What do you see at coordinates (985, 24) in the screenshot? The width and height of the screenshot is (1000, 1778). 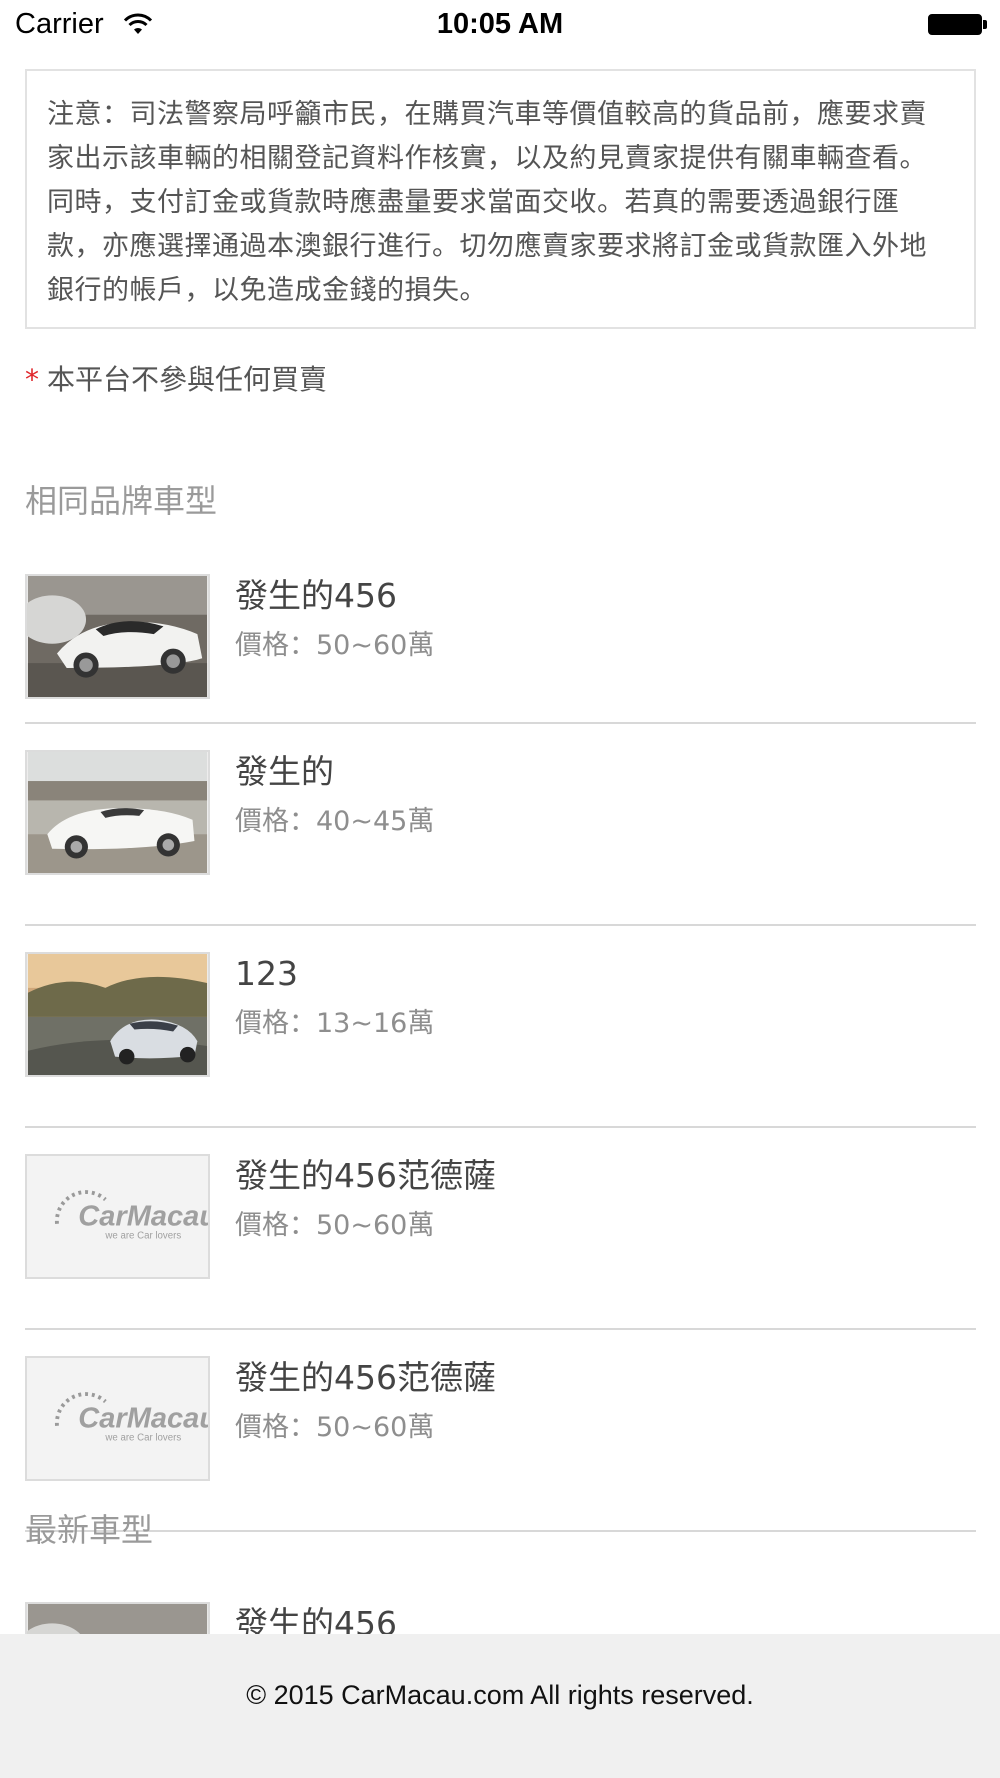 I see `battery-tip` at bounding box center [985, 24].